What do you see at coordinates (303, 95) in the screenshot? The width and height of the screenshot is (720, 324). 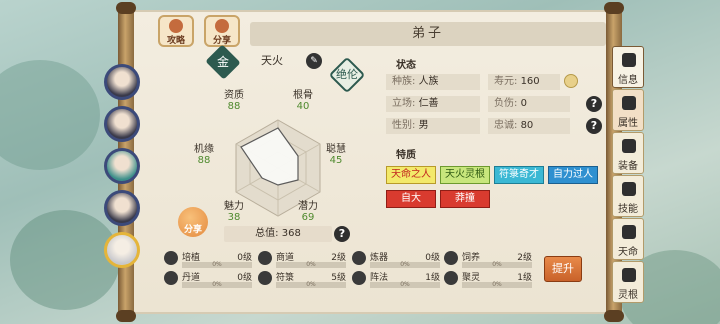 I see `stat-name: 根骨` at bounding box center [303, 95].